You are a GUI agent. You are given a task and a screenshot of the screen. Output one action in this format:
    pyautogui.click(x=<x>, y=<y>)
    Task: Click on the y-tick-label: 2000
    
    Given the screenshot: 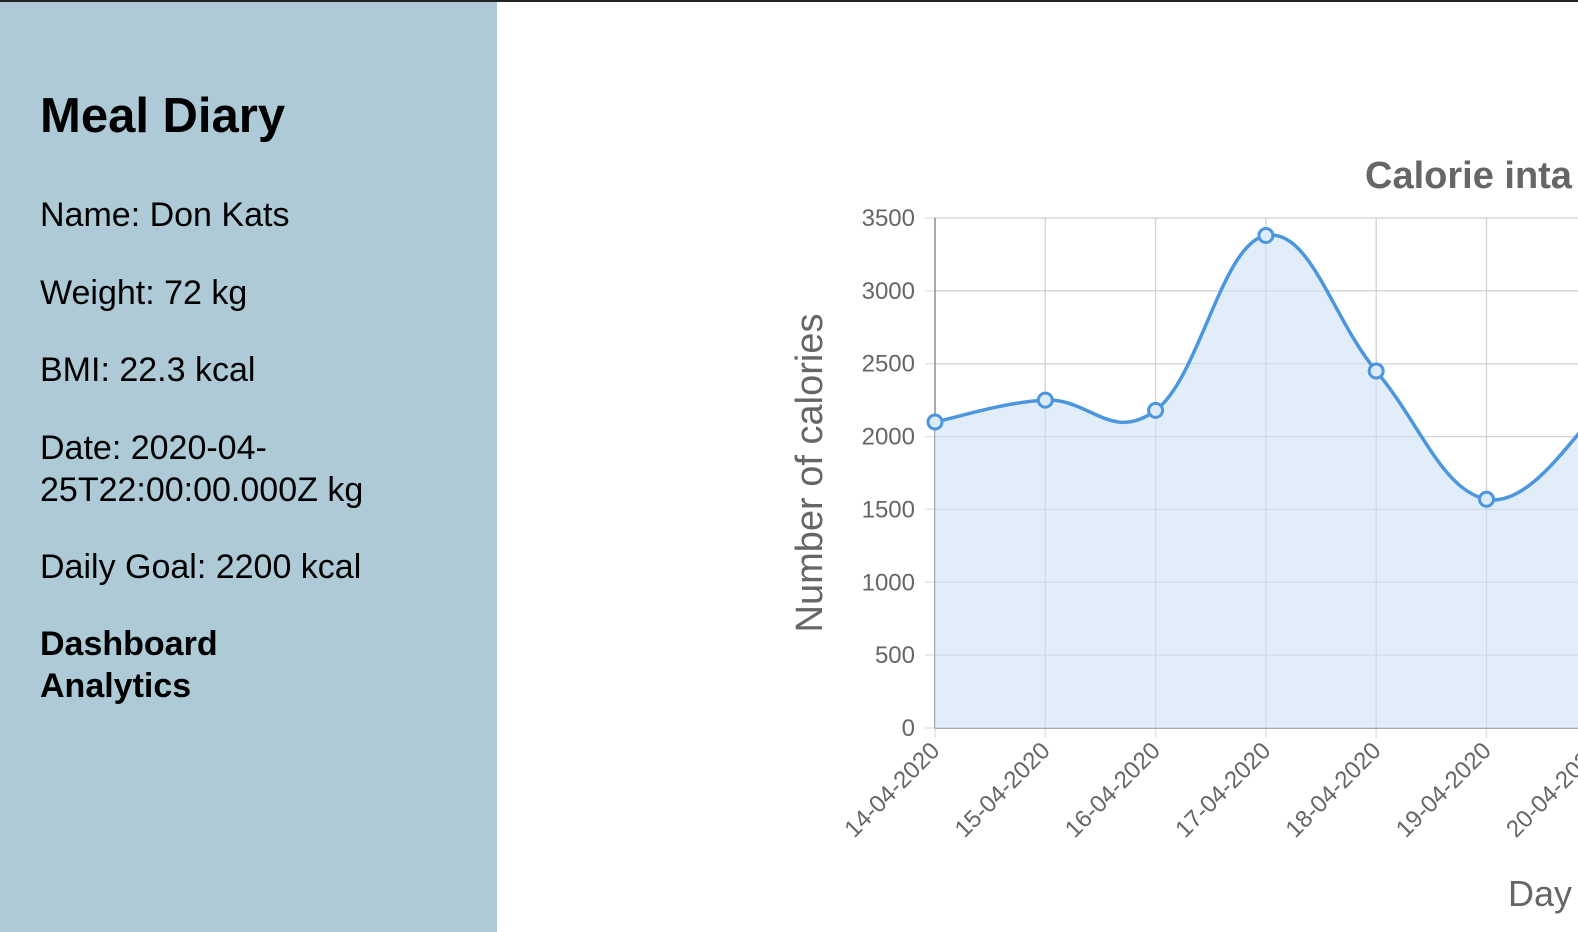 What is the action you would take?
    pyautogui.click(x=888, y=437)
    